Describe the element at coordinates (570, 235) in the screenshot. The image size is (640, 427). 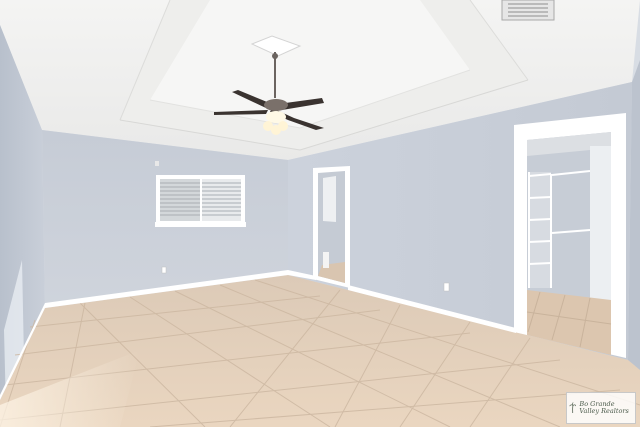
I see `closet-doorway` at that location.